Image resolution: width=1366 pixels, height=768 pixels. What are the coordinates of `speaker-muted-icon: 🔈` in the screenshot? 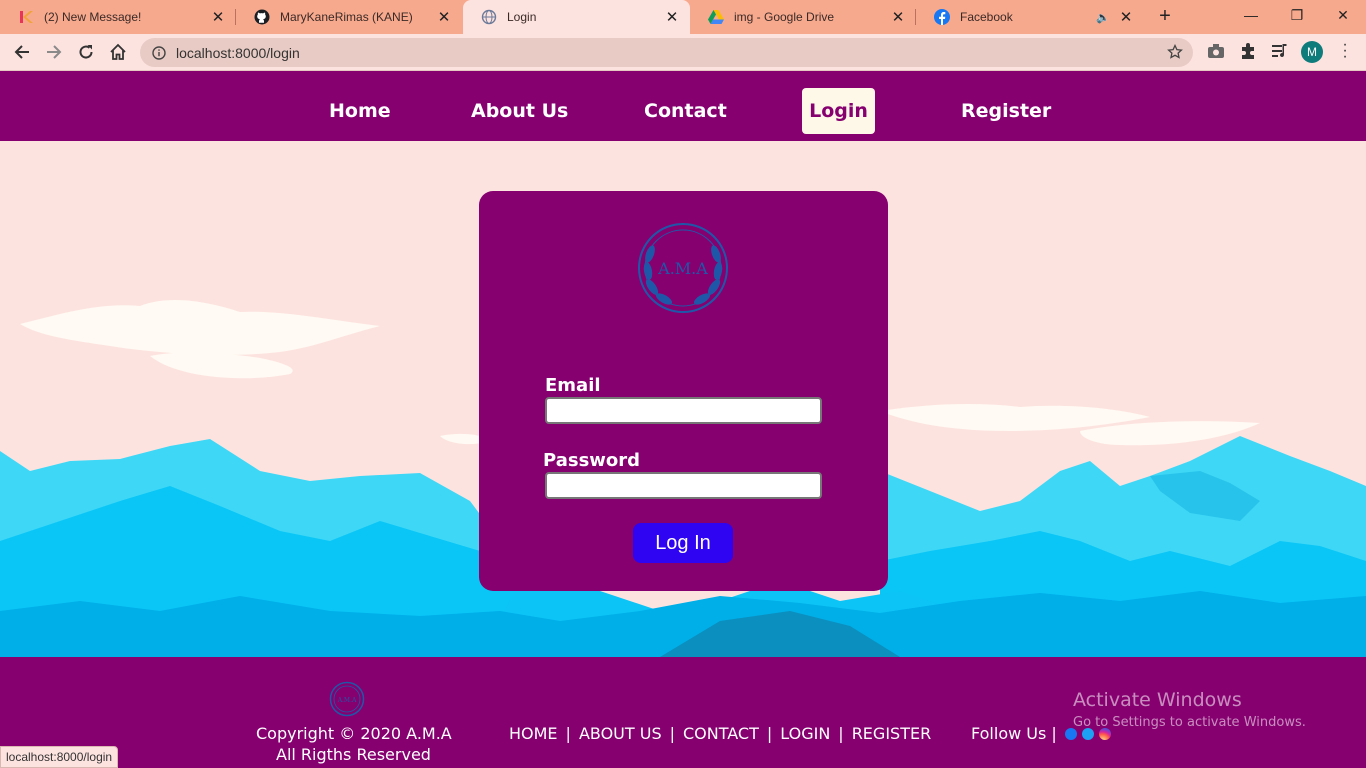 It's located at (1103, 17).